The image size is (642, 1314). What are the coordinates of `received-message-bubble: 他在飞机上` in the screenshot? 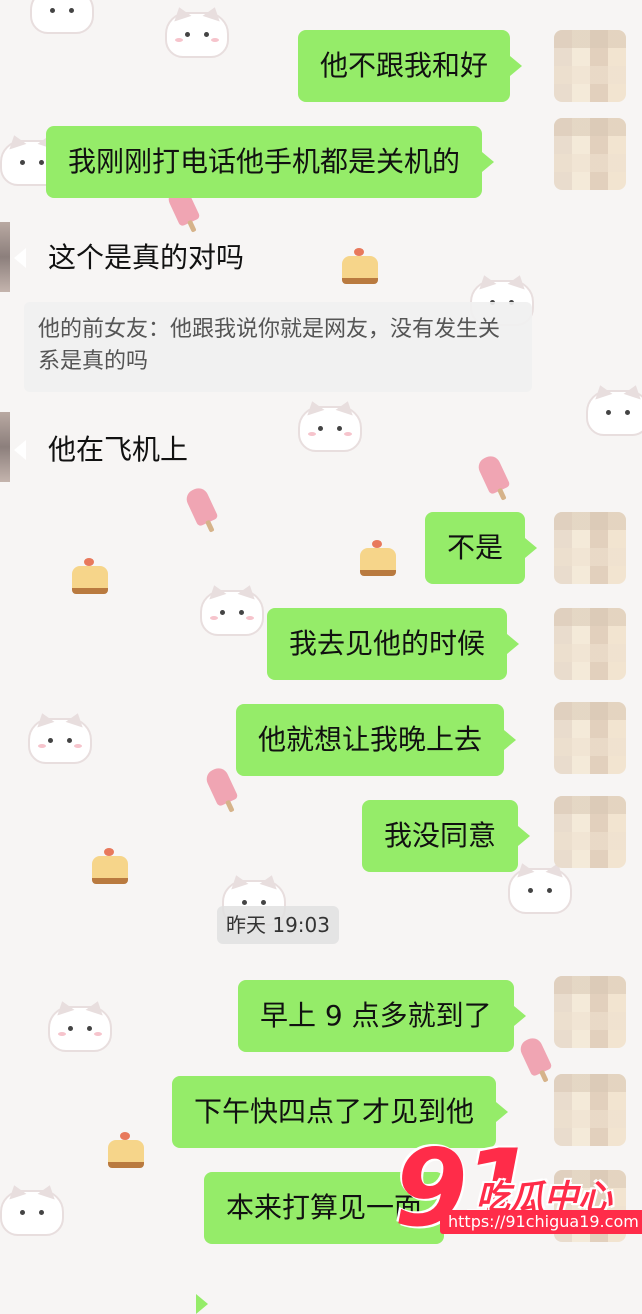 It's located at (111, 450).